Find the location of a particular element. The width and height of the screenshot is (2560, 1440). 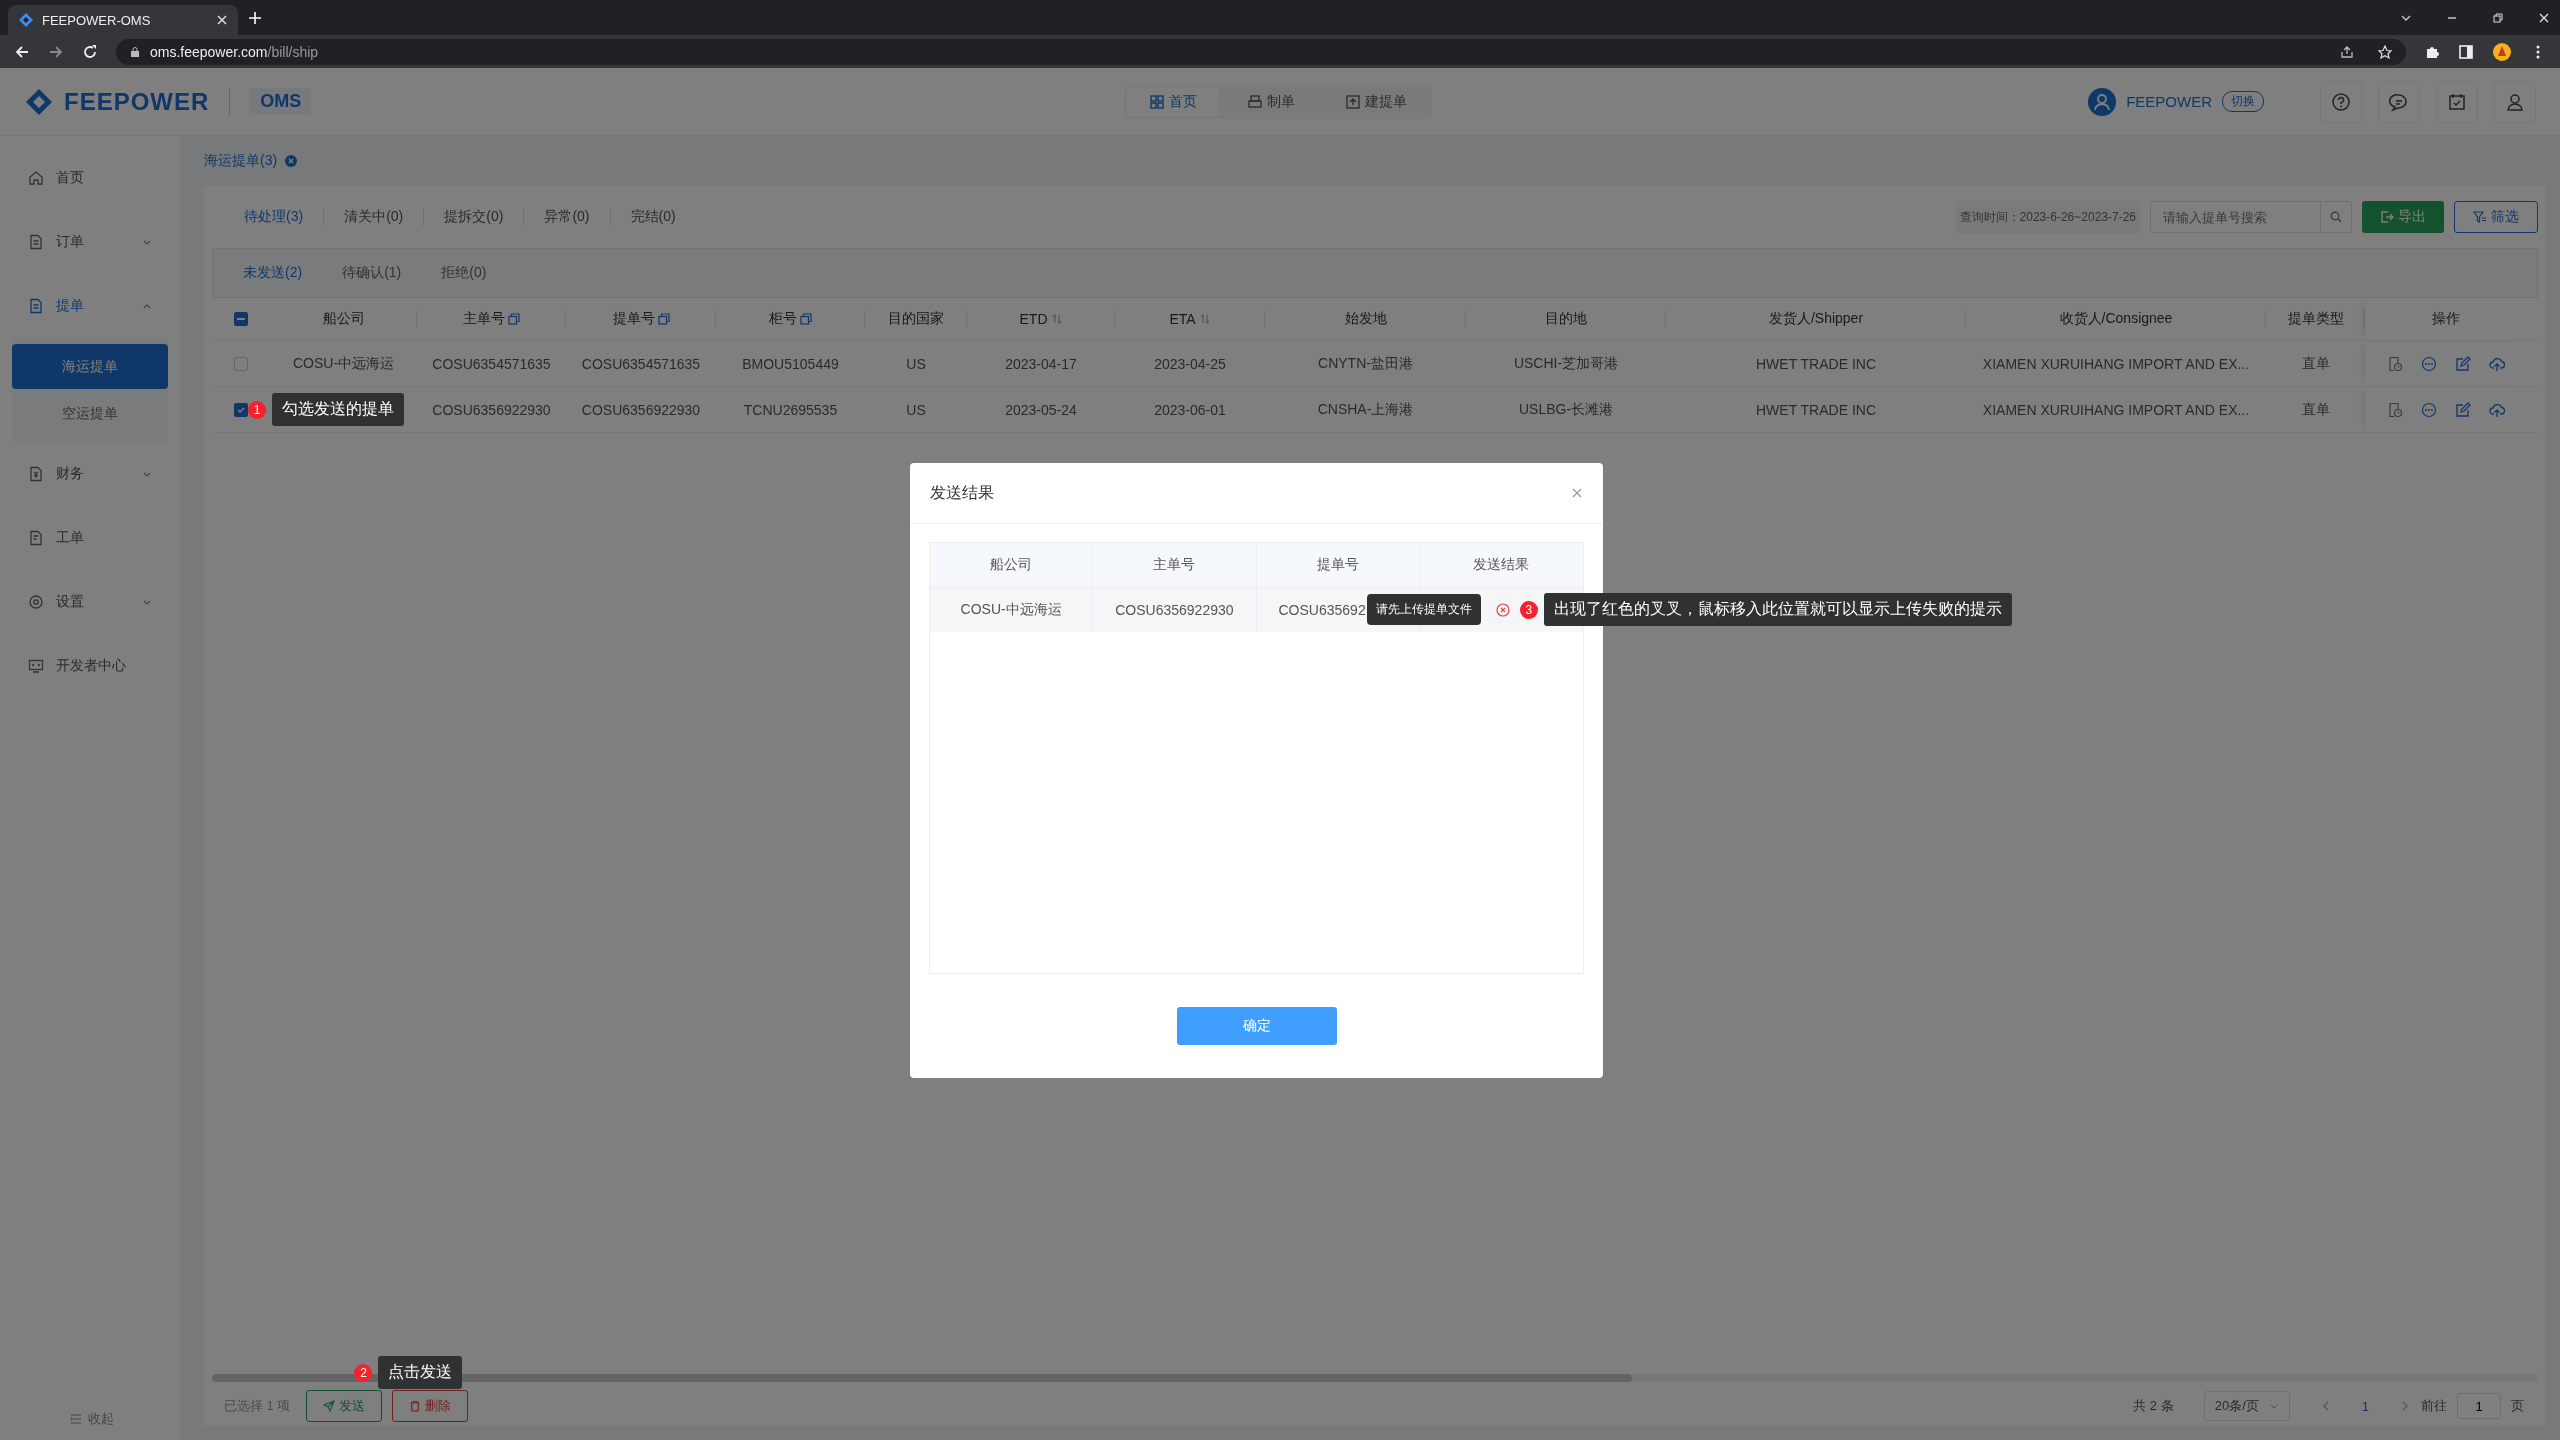

account-name: FEEPOWER is located at coordinates (2169, 101).